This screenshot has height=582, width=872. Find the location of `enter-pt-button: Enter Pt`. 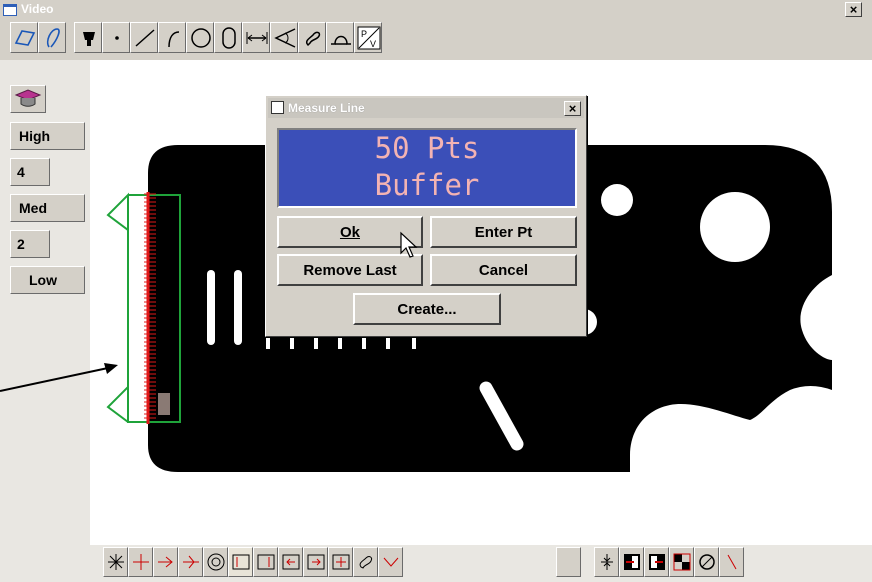

enter-pt-button: Enter Pt is located at coordinates (503, 232).